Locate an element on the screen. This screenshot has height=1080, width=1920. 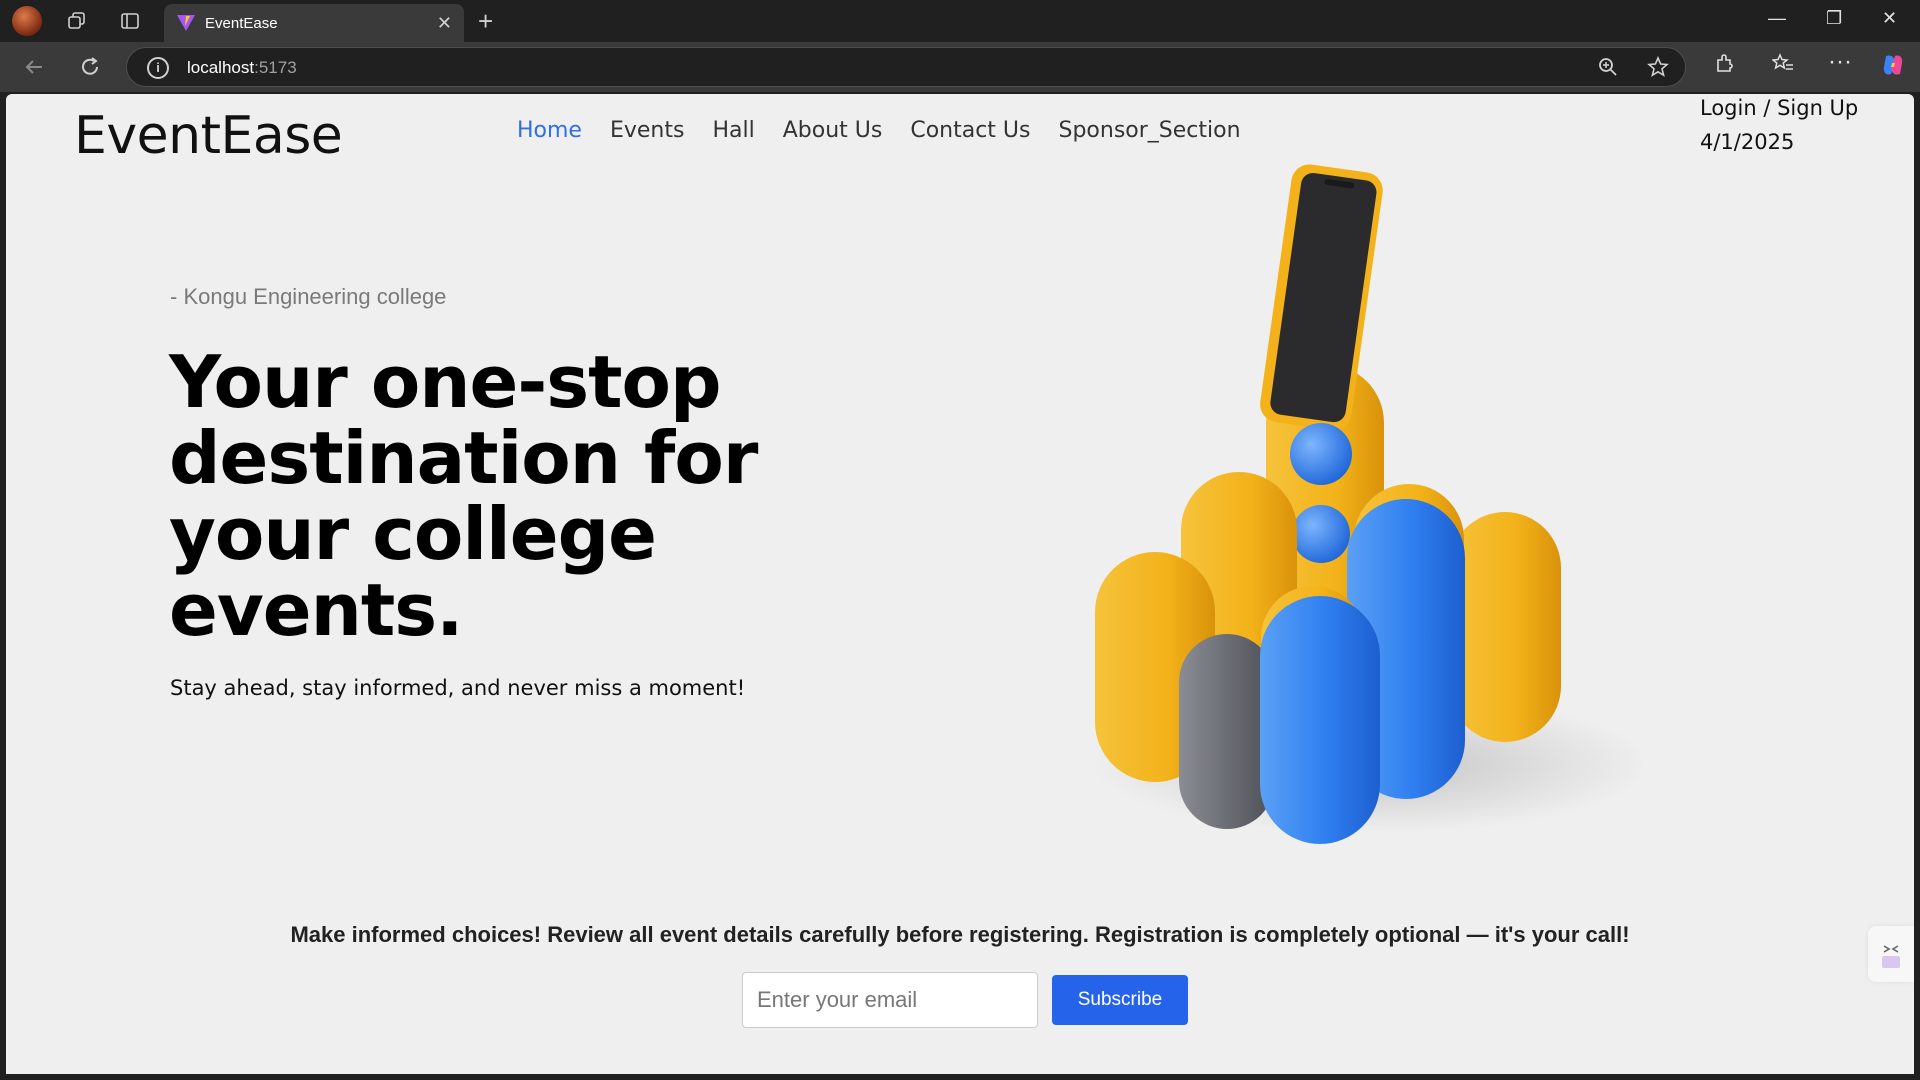
url-text: localhost:5173 is located at coordinates (242, 67).